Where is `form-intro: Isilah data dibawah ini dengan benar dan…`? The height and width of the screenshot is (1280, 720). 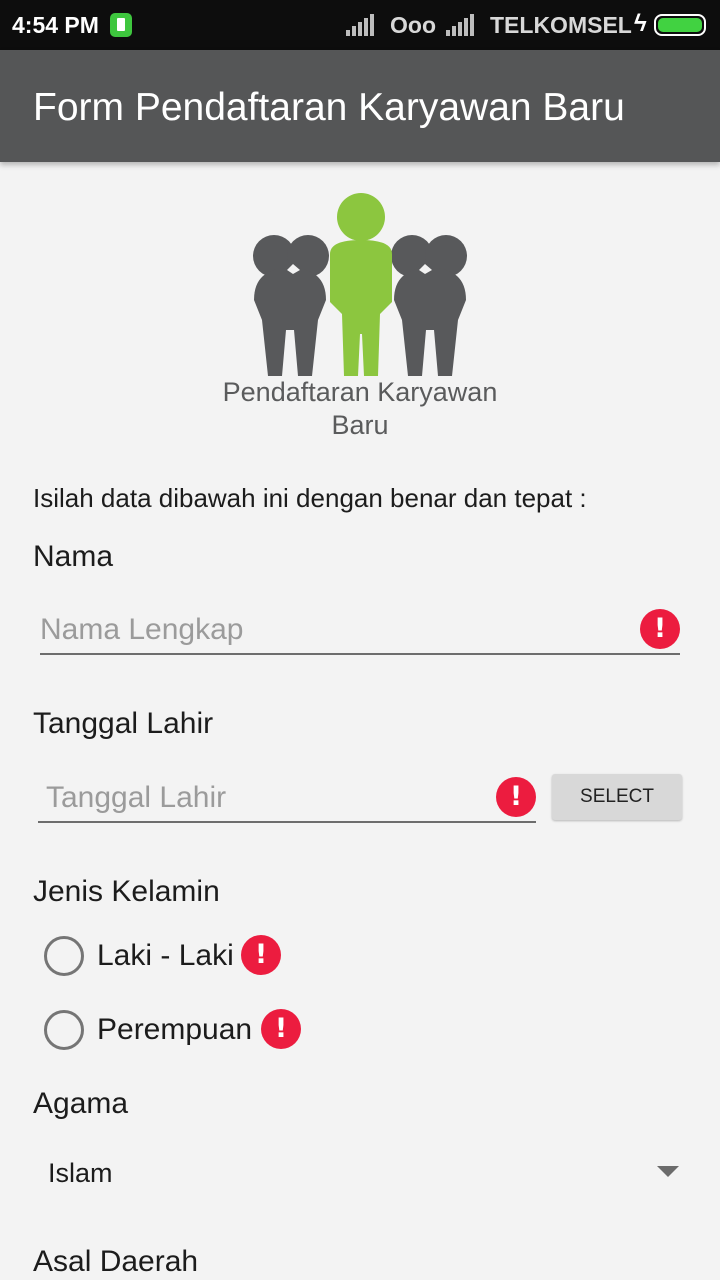
form-intro: Isilah data dibawah ini dengan benar dan… is located at coordinates (310, 498).